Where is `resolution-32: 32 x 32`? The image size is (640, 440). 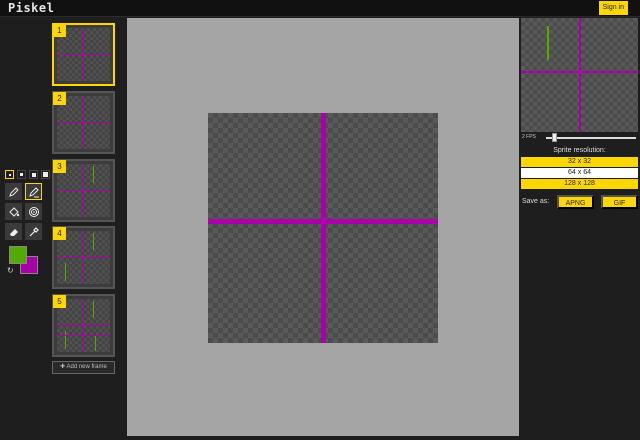
resolution-32: 32 x 32 is located at coordinates (579, 162).